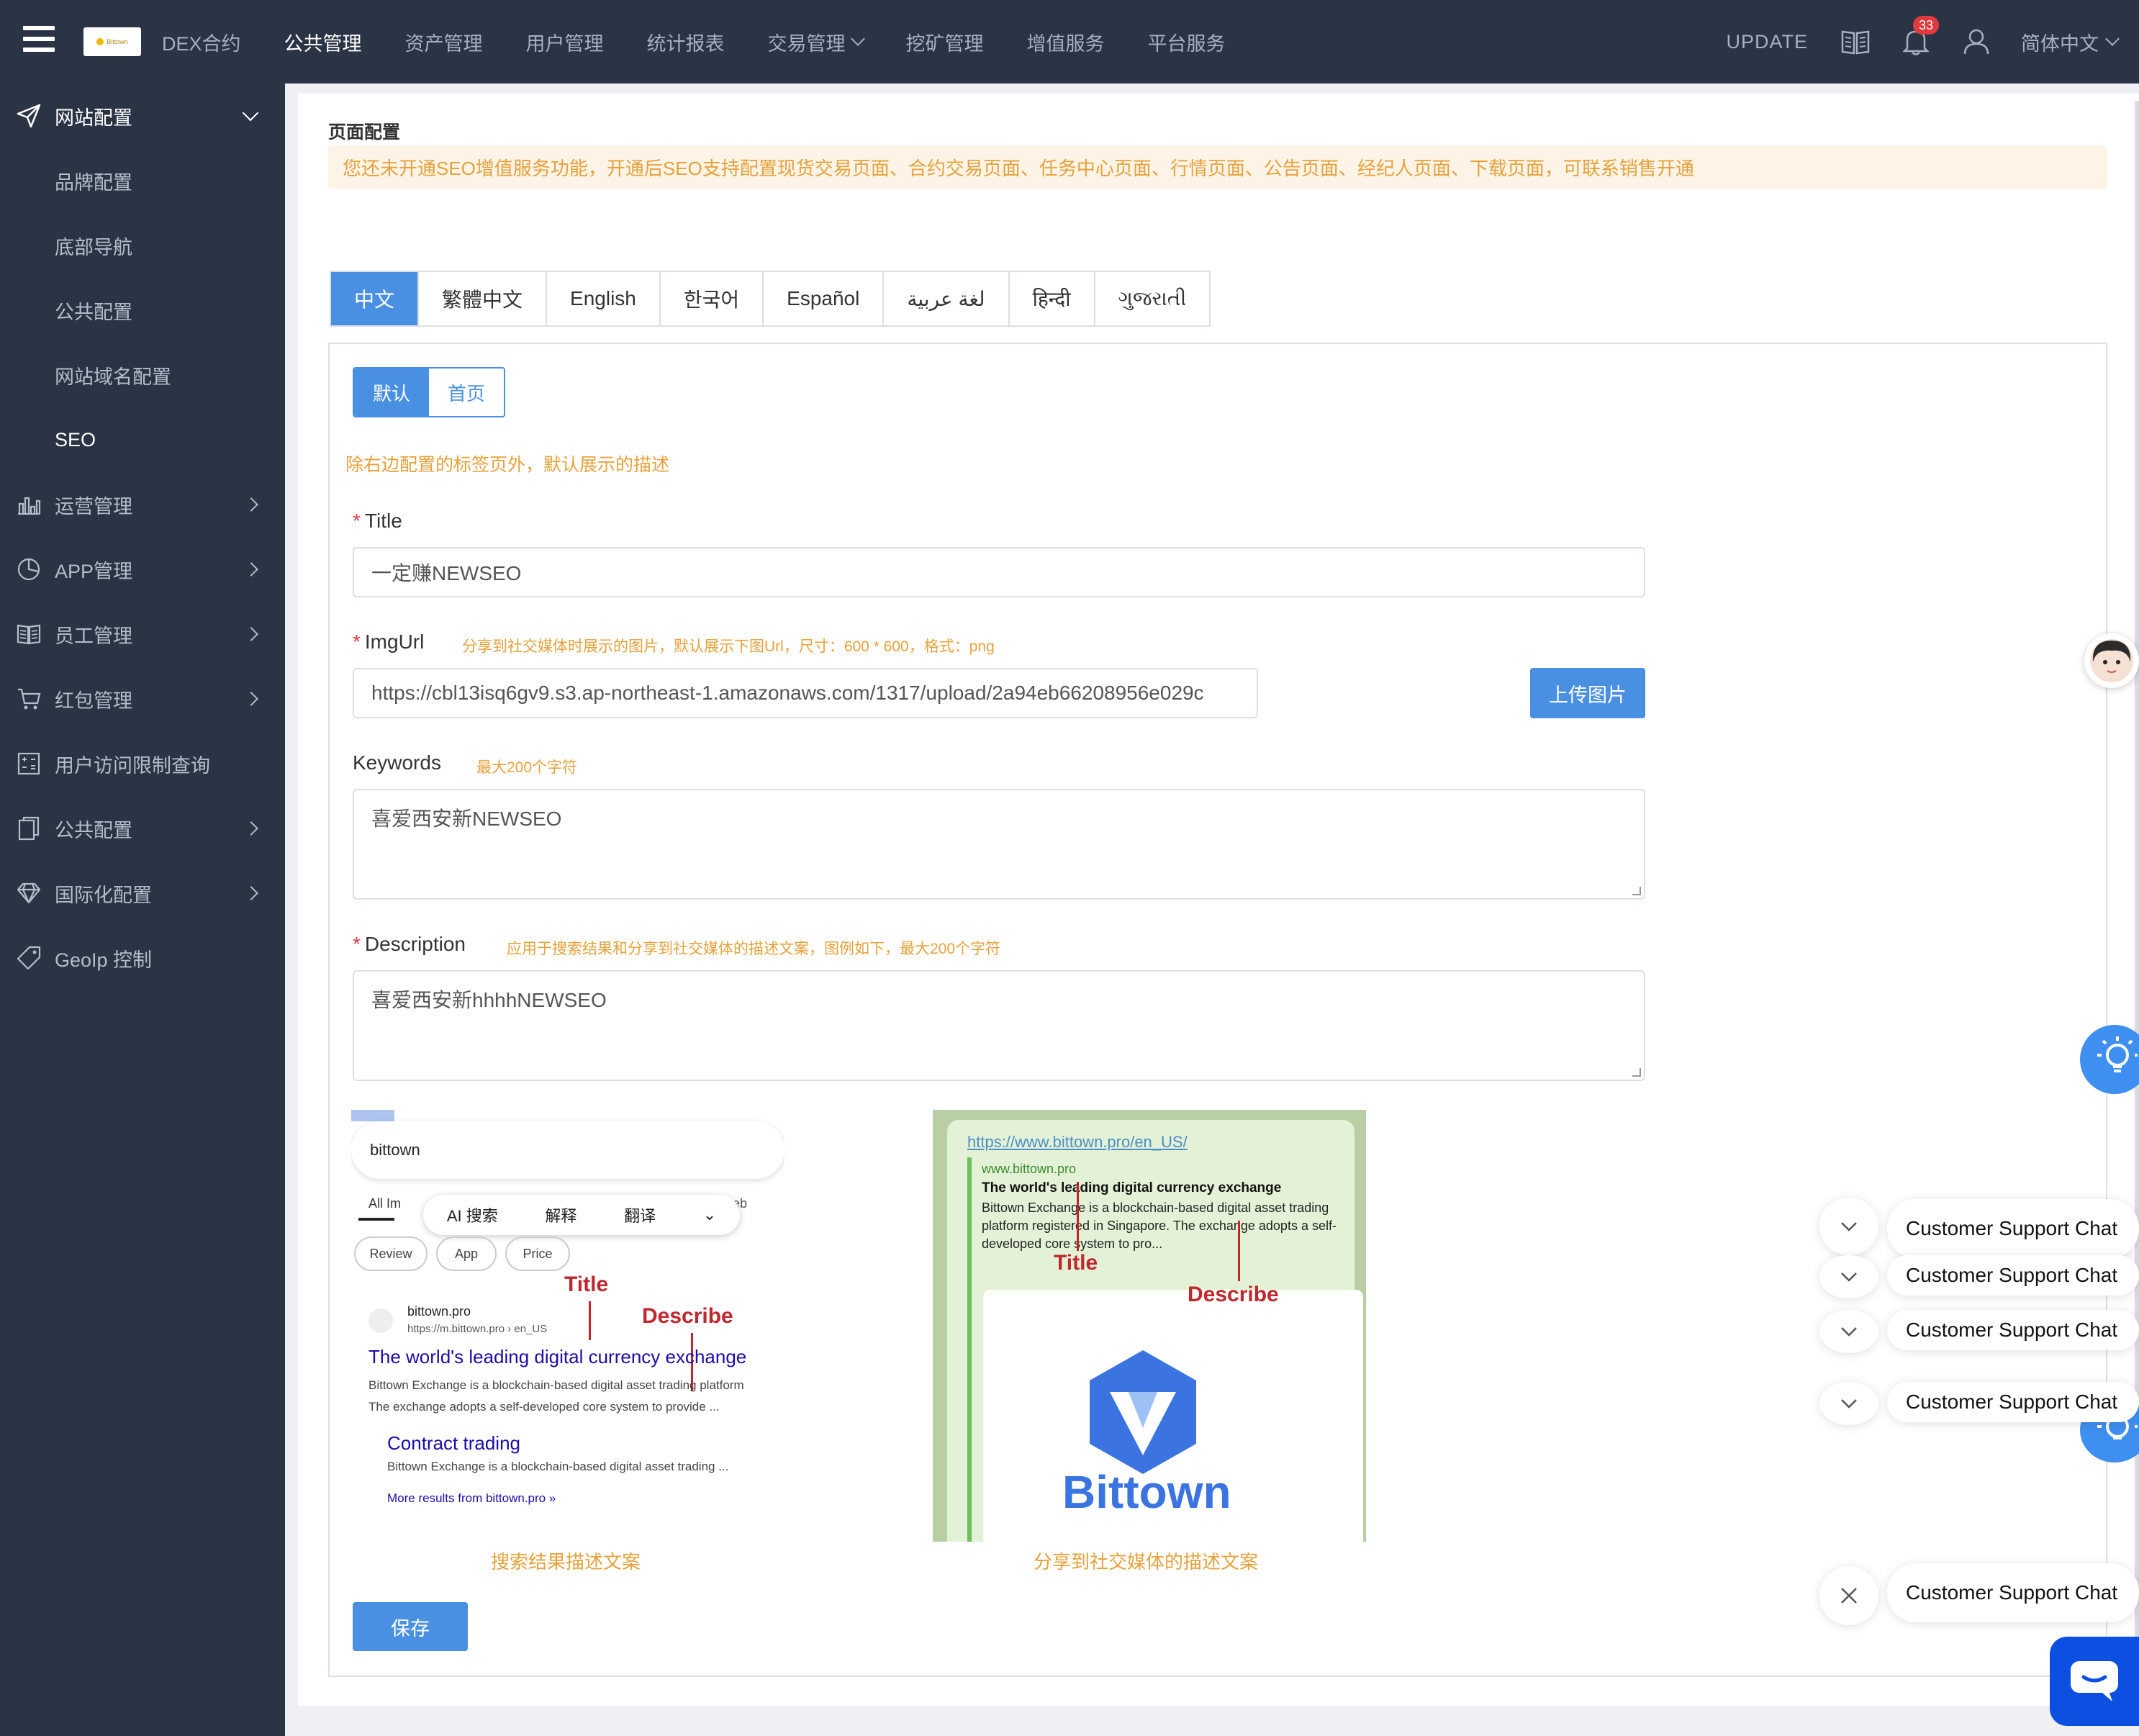 Image resolution: width=2139 pixels, height=1736 pixels. I want to click on tab-lang-zh: 中文, so click(375, 299).